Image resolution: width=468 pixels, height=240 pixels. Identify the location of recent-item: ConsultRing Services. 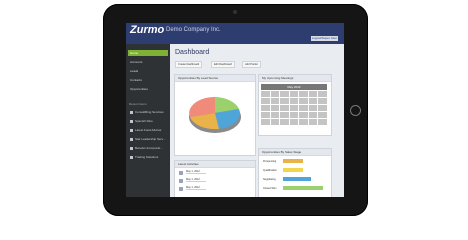
(147, 112).